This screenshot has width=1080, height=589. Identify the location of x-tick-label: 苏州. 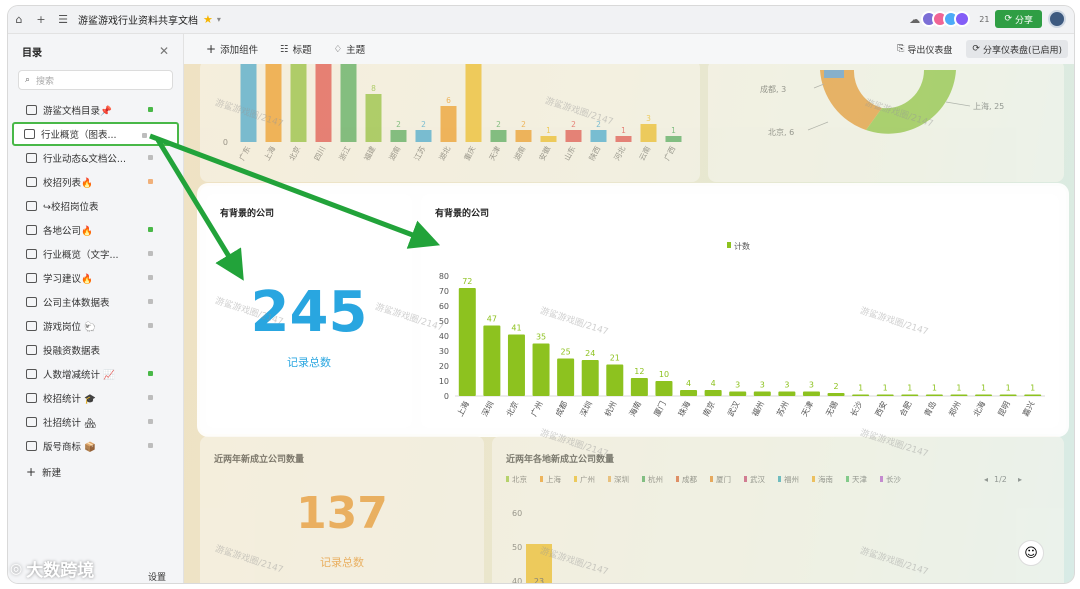
(782, 408).